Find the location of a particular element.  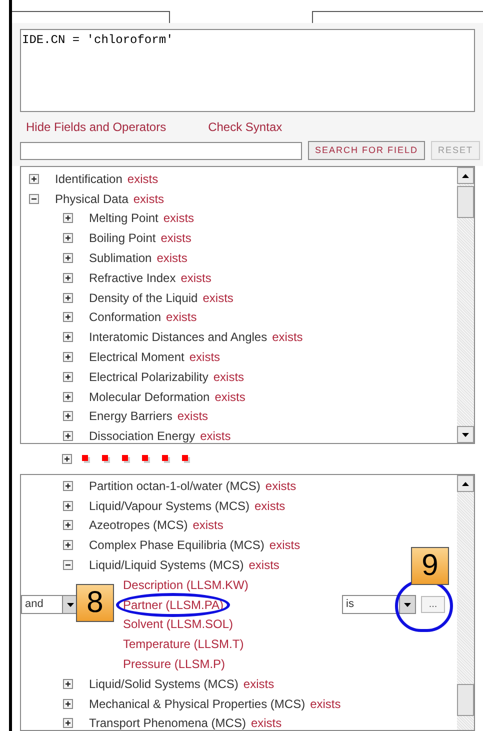

tree-item: Density of the Liquid is located at coordinates (143, 297).